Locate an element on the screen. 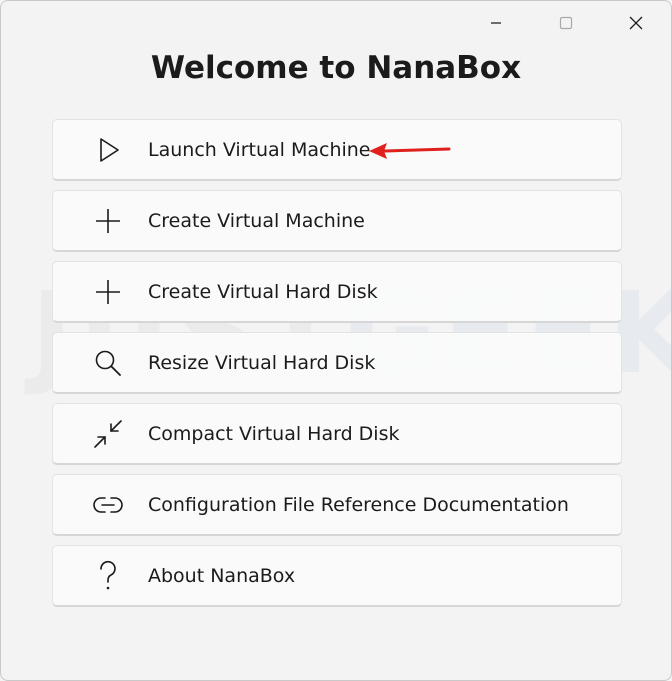  close-button is located at coordinates (636, 23).